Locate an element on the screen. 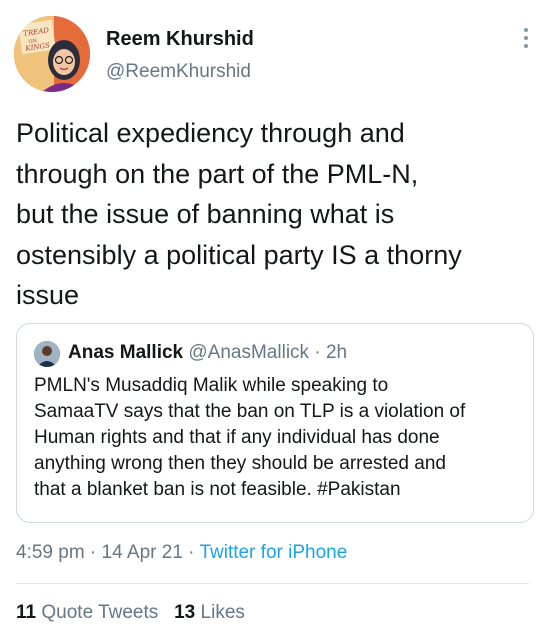 Image resolution: width=545 pixels, height=640 pixels. quoted-avatar-illustration is located at coordinates (47, 354).